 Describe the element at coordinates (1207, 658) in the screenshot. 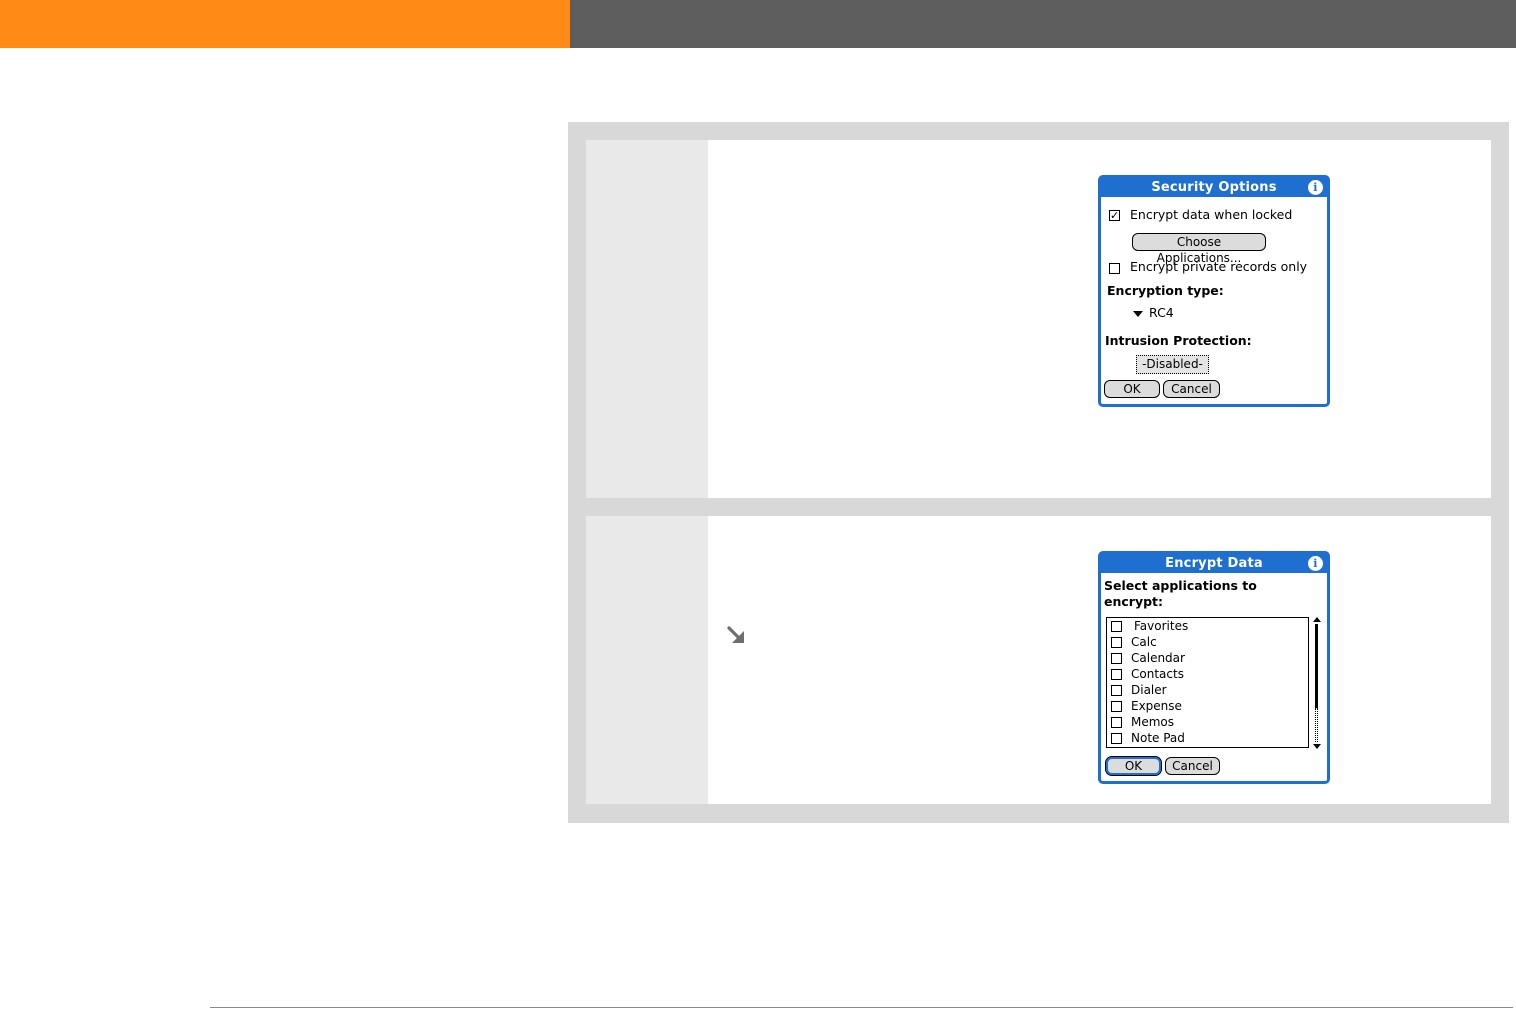

I see `list-item: Calendar` at that location.